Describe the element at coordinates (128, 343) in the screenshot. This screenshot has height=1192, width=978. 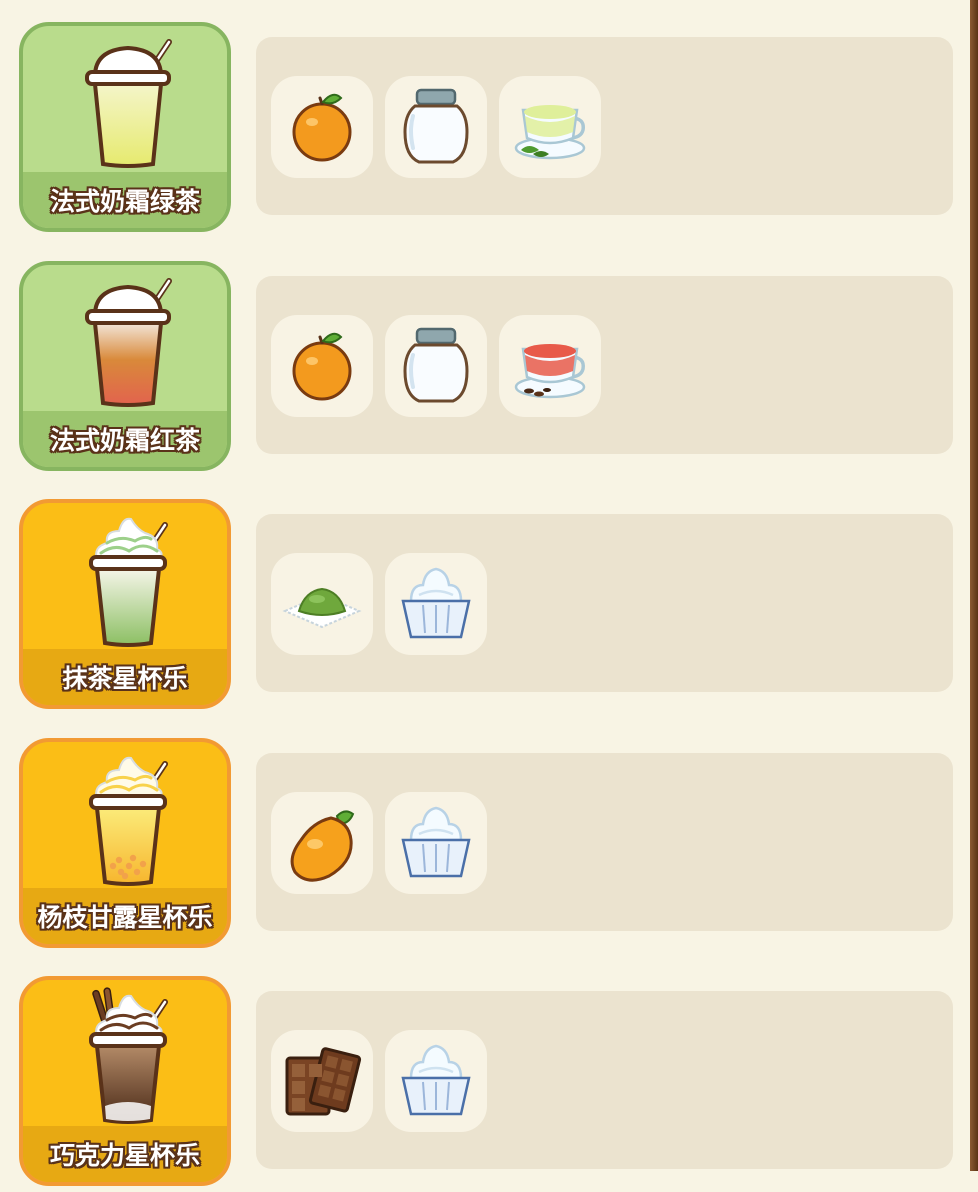
I see `black-tea-cream-drink-icon` at that location.